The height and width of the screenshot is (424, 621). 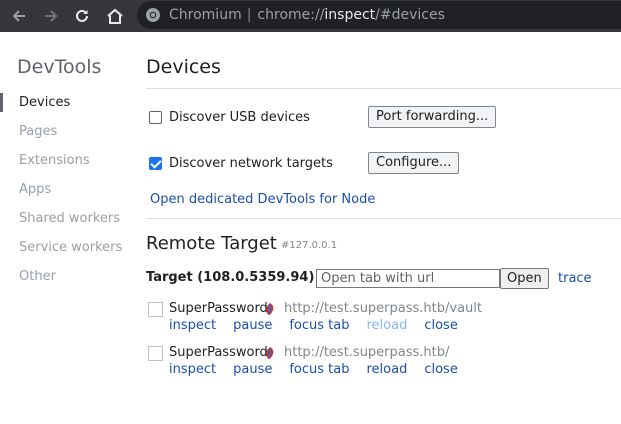 What do you see at coordinates (524, 278) in the screenshot?
I see `open-button: Open` at bounding box center [524, 278].